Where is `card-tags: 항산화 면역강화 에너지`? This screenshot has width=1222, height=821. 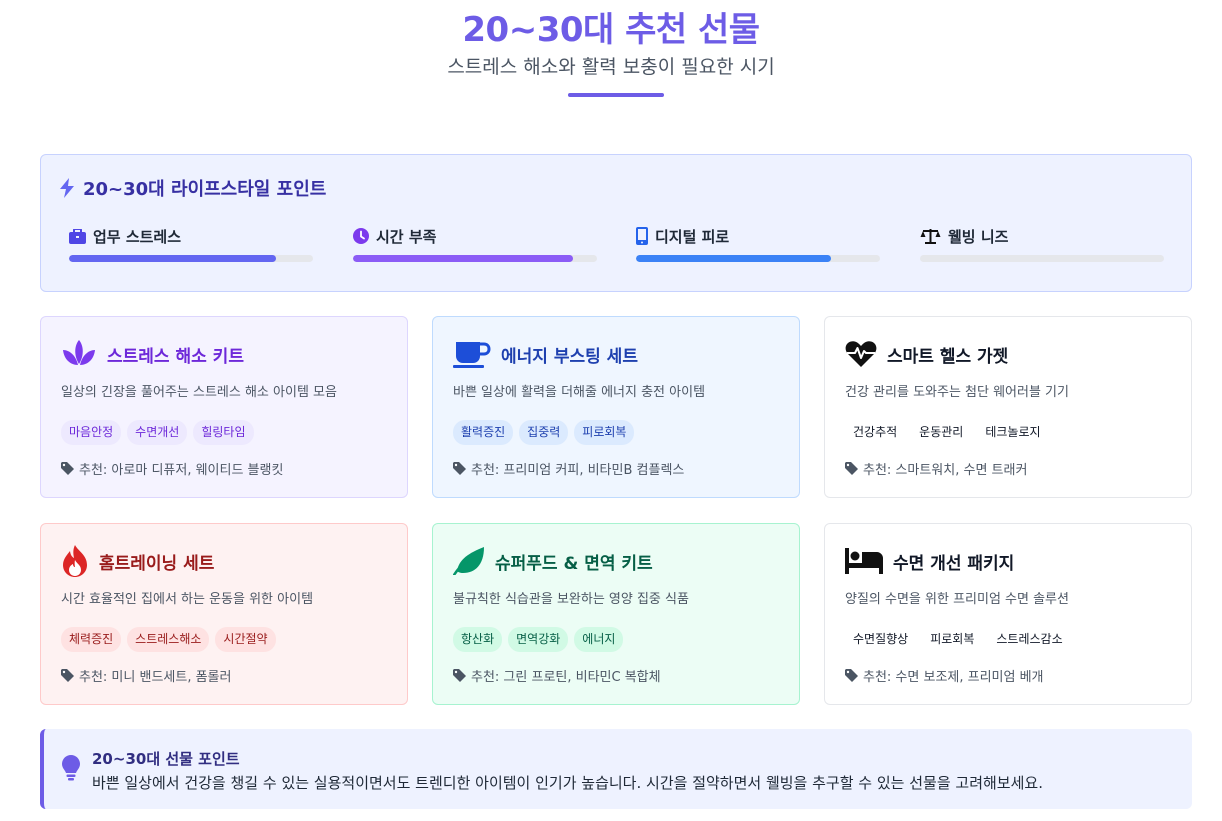 card-tags: 항산화 면역강화 에너지 is located at coordinates (541, 639).